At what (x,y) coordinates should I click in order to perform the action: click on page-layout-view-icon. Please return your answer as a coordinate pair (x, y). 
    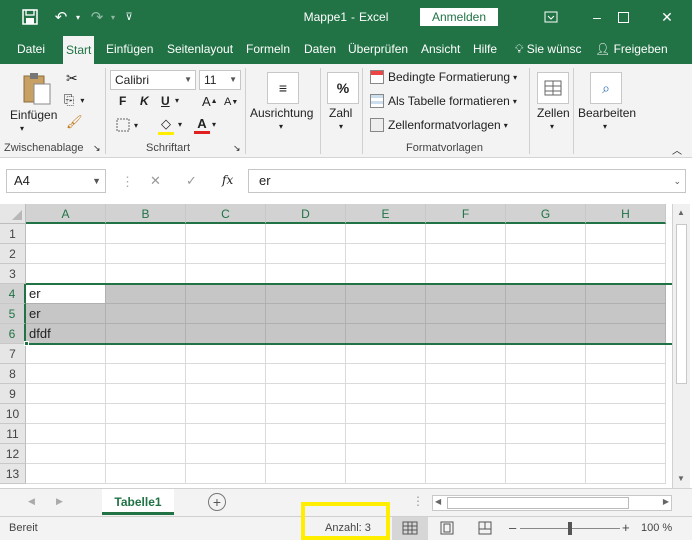
    Looking at the image, I should click on (447, 529).